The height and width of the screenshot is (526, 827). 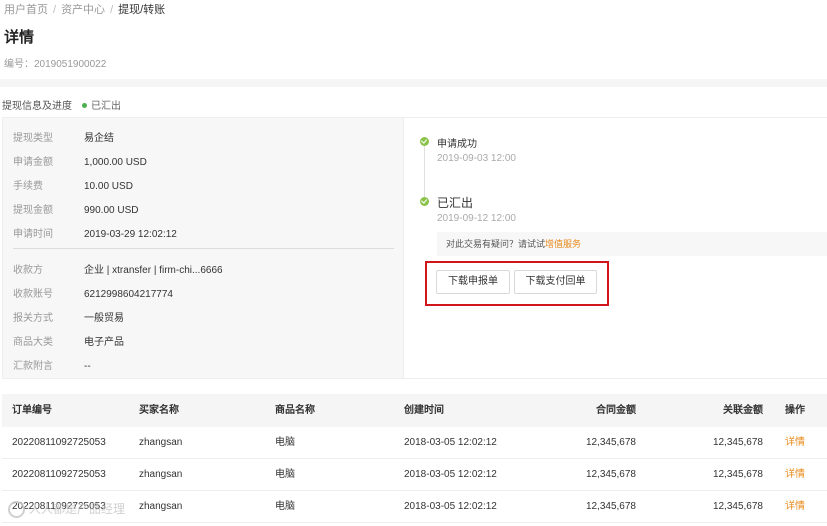 I want to click on progress-header: 提现信息及进度 已汇出, so click(x=61, y=104).